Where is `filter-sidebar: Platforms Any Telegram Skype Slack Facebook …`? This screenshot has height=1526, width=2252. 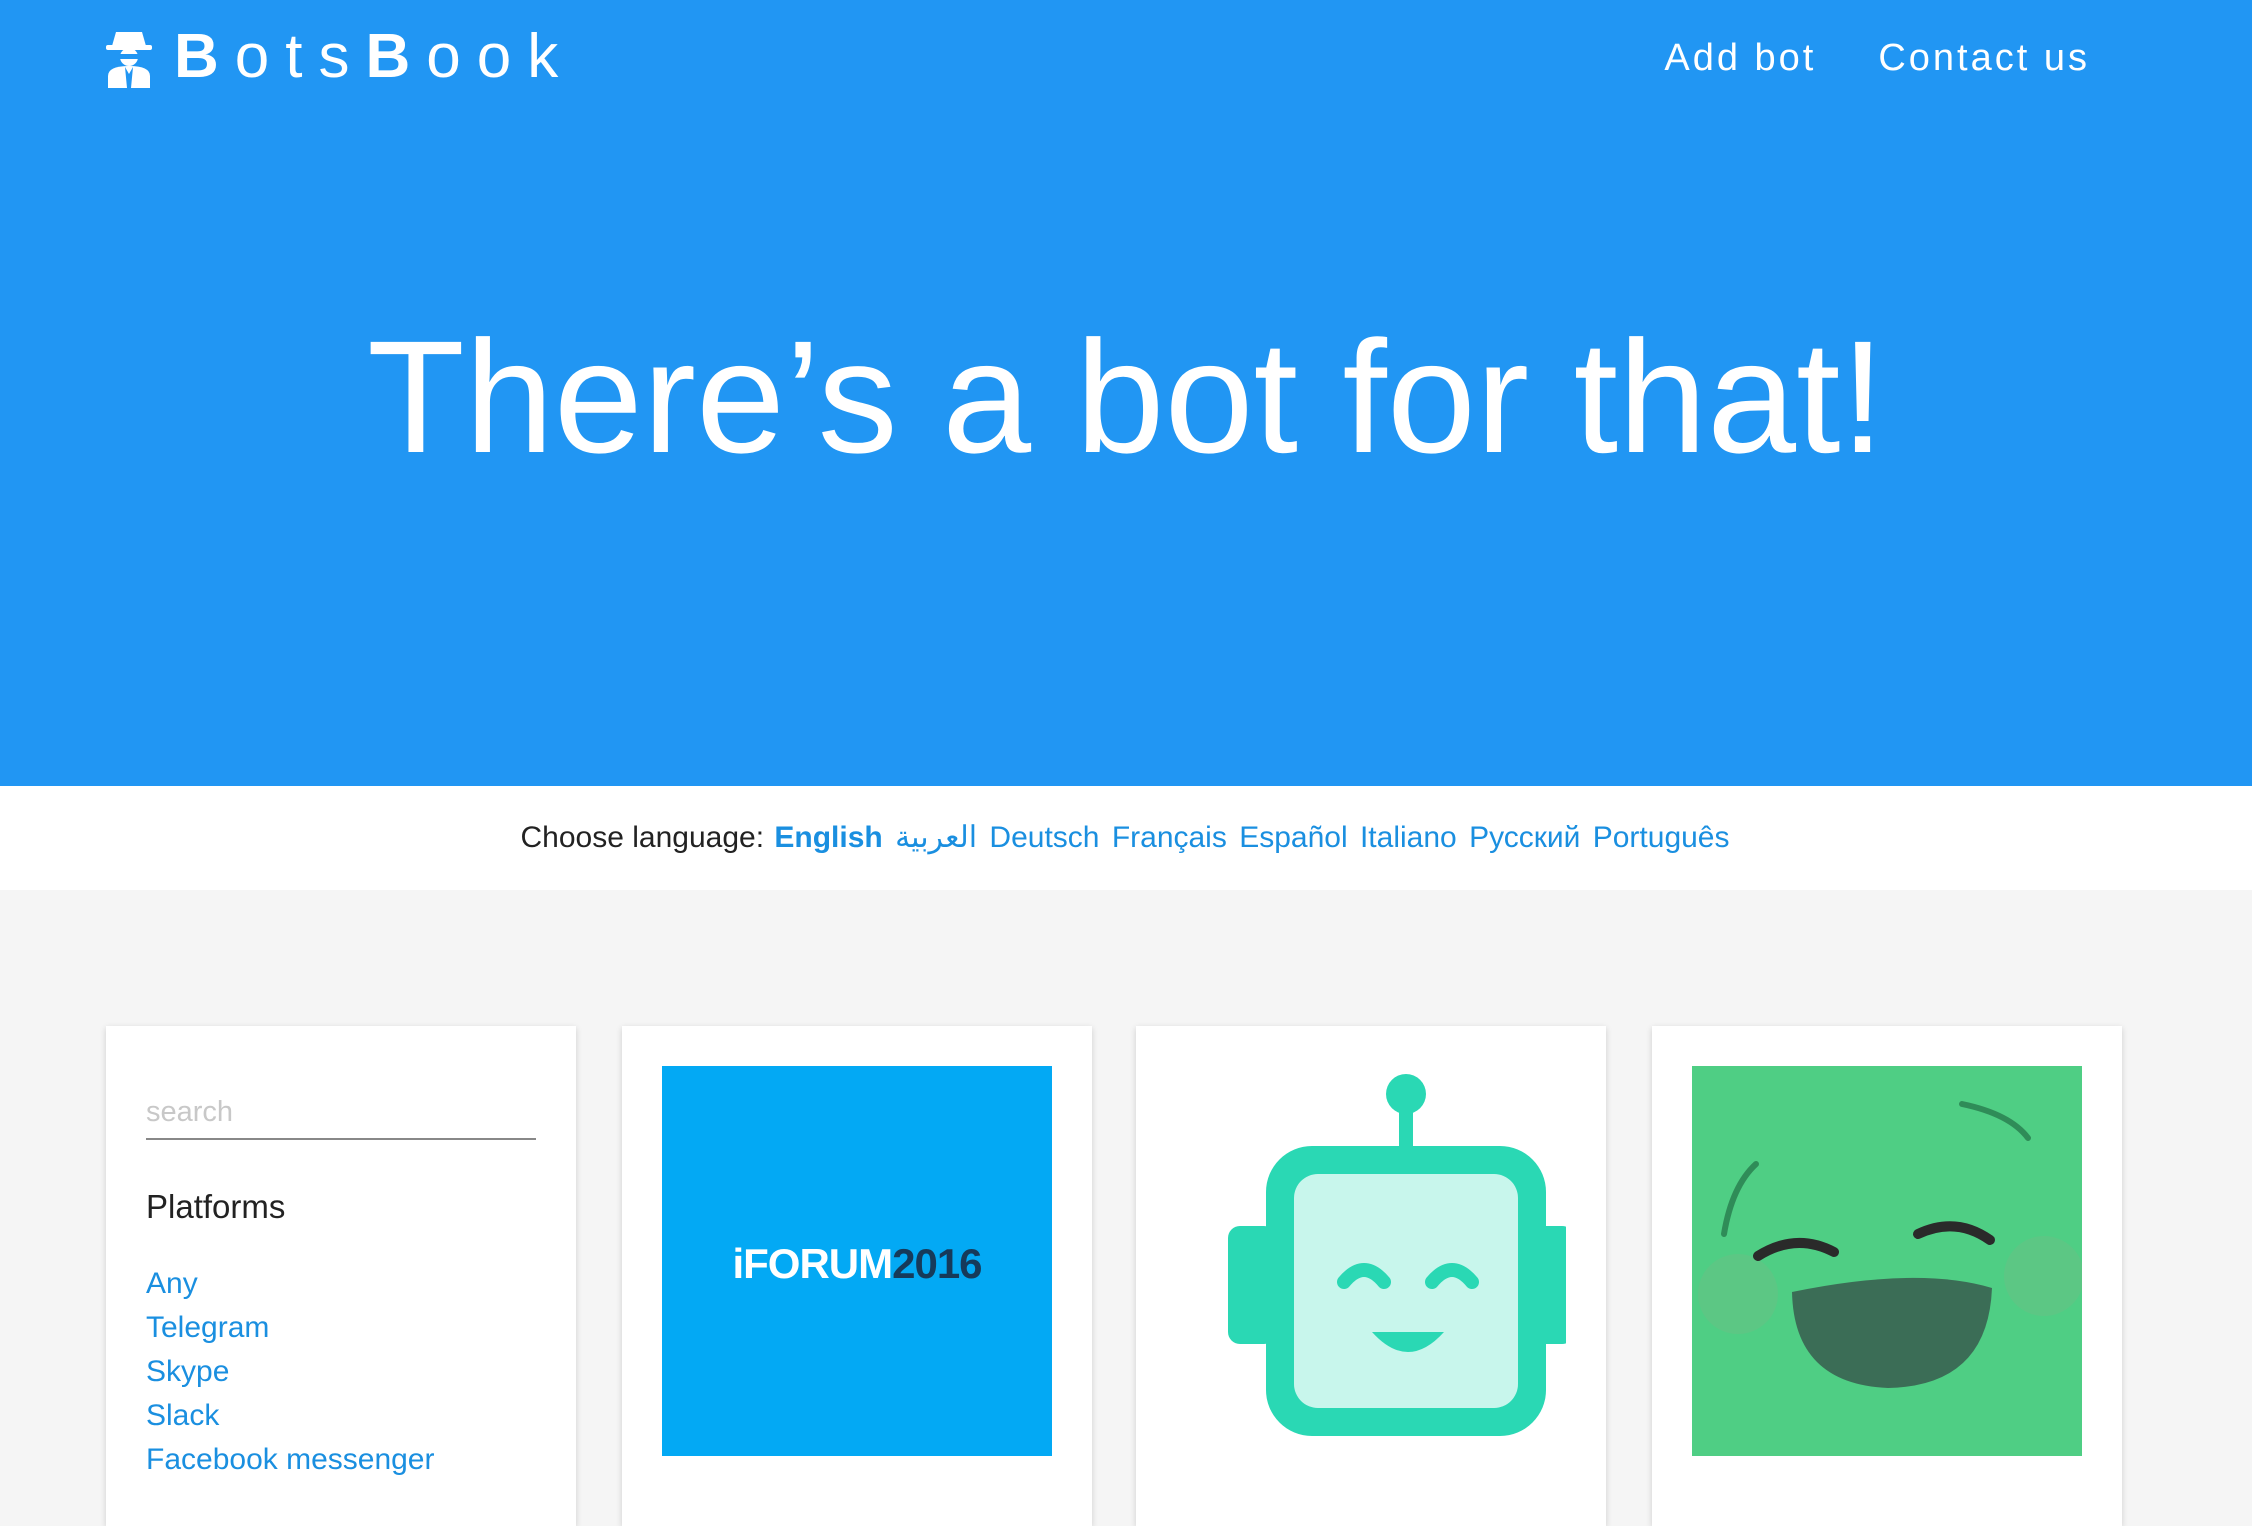
filter-sidebar: Platforms Any Telegram Skype Slack Facebook … is located at coordinates (341, 1276).